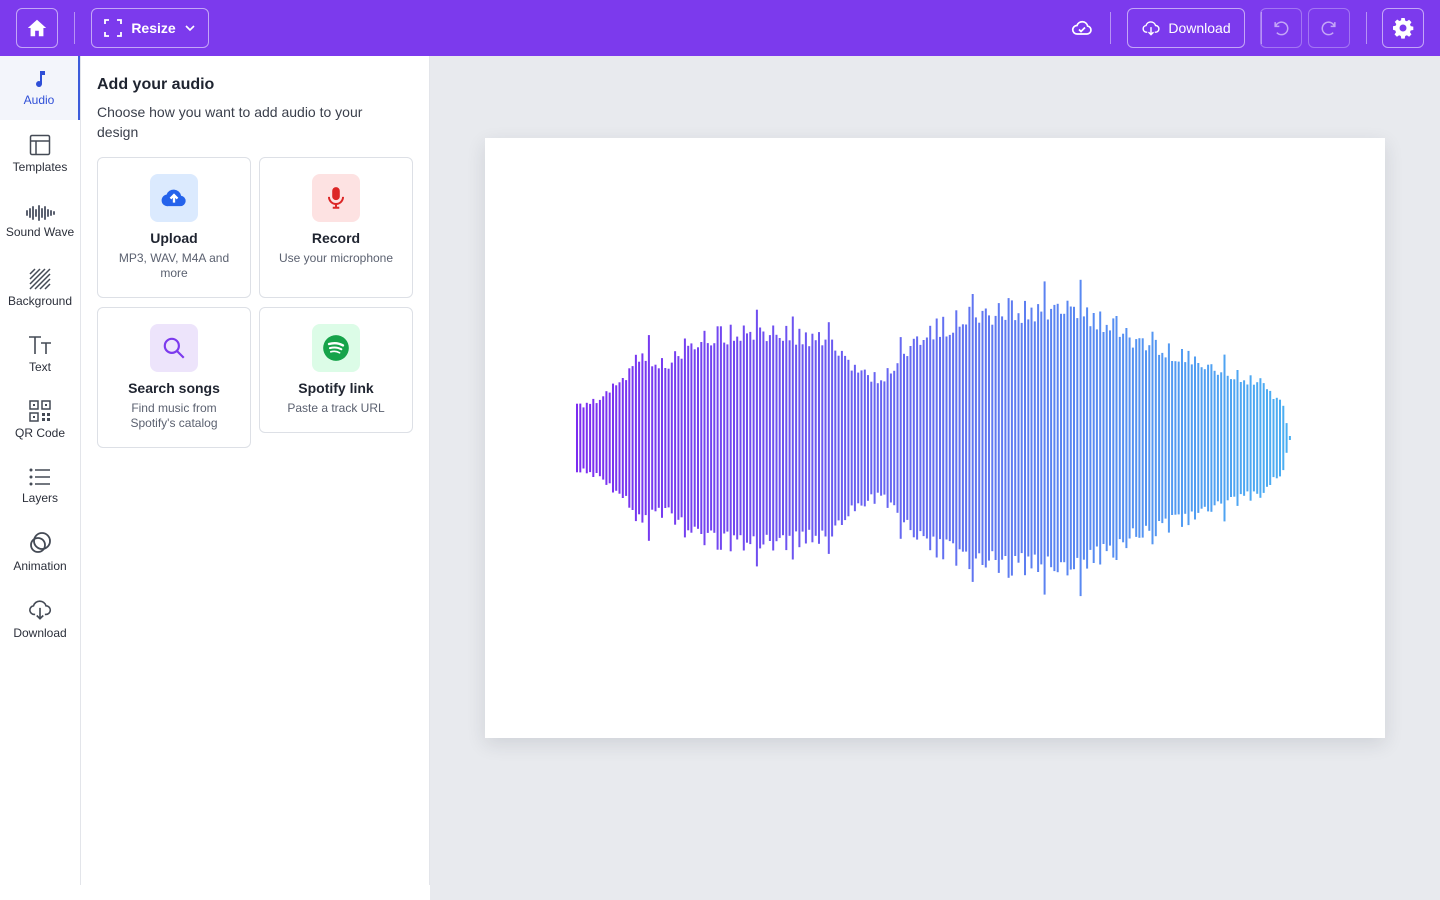 This screenshot has width=1440, height=900. Describe the element at coordinates (336, 227) in the screenshot. I see `record-card: Record Use your microphone` at that location.